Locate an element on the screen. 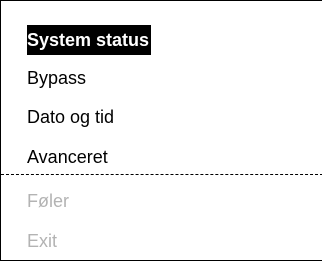 The image size is (322, 261). menu-item-advanced: Avanceret is located at coordinates (67, 157).